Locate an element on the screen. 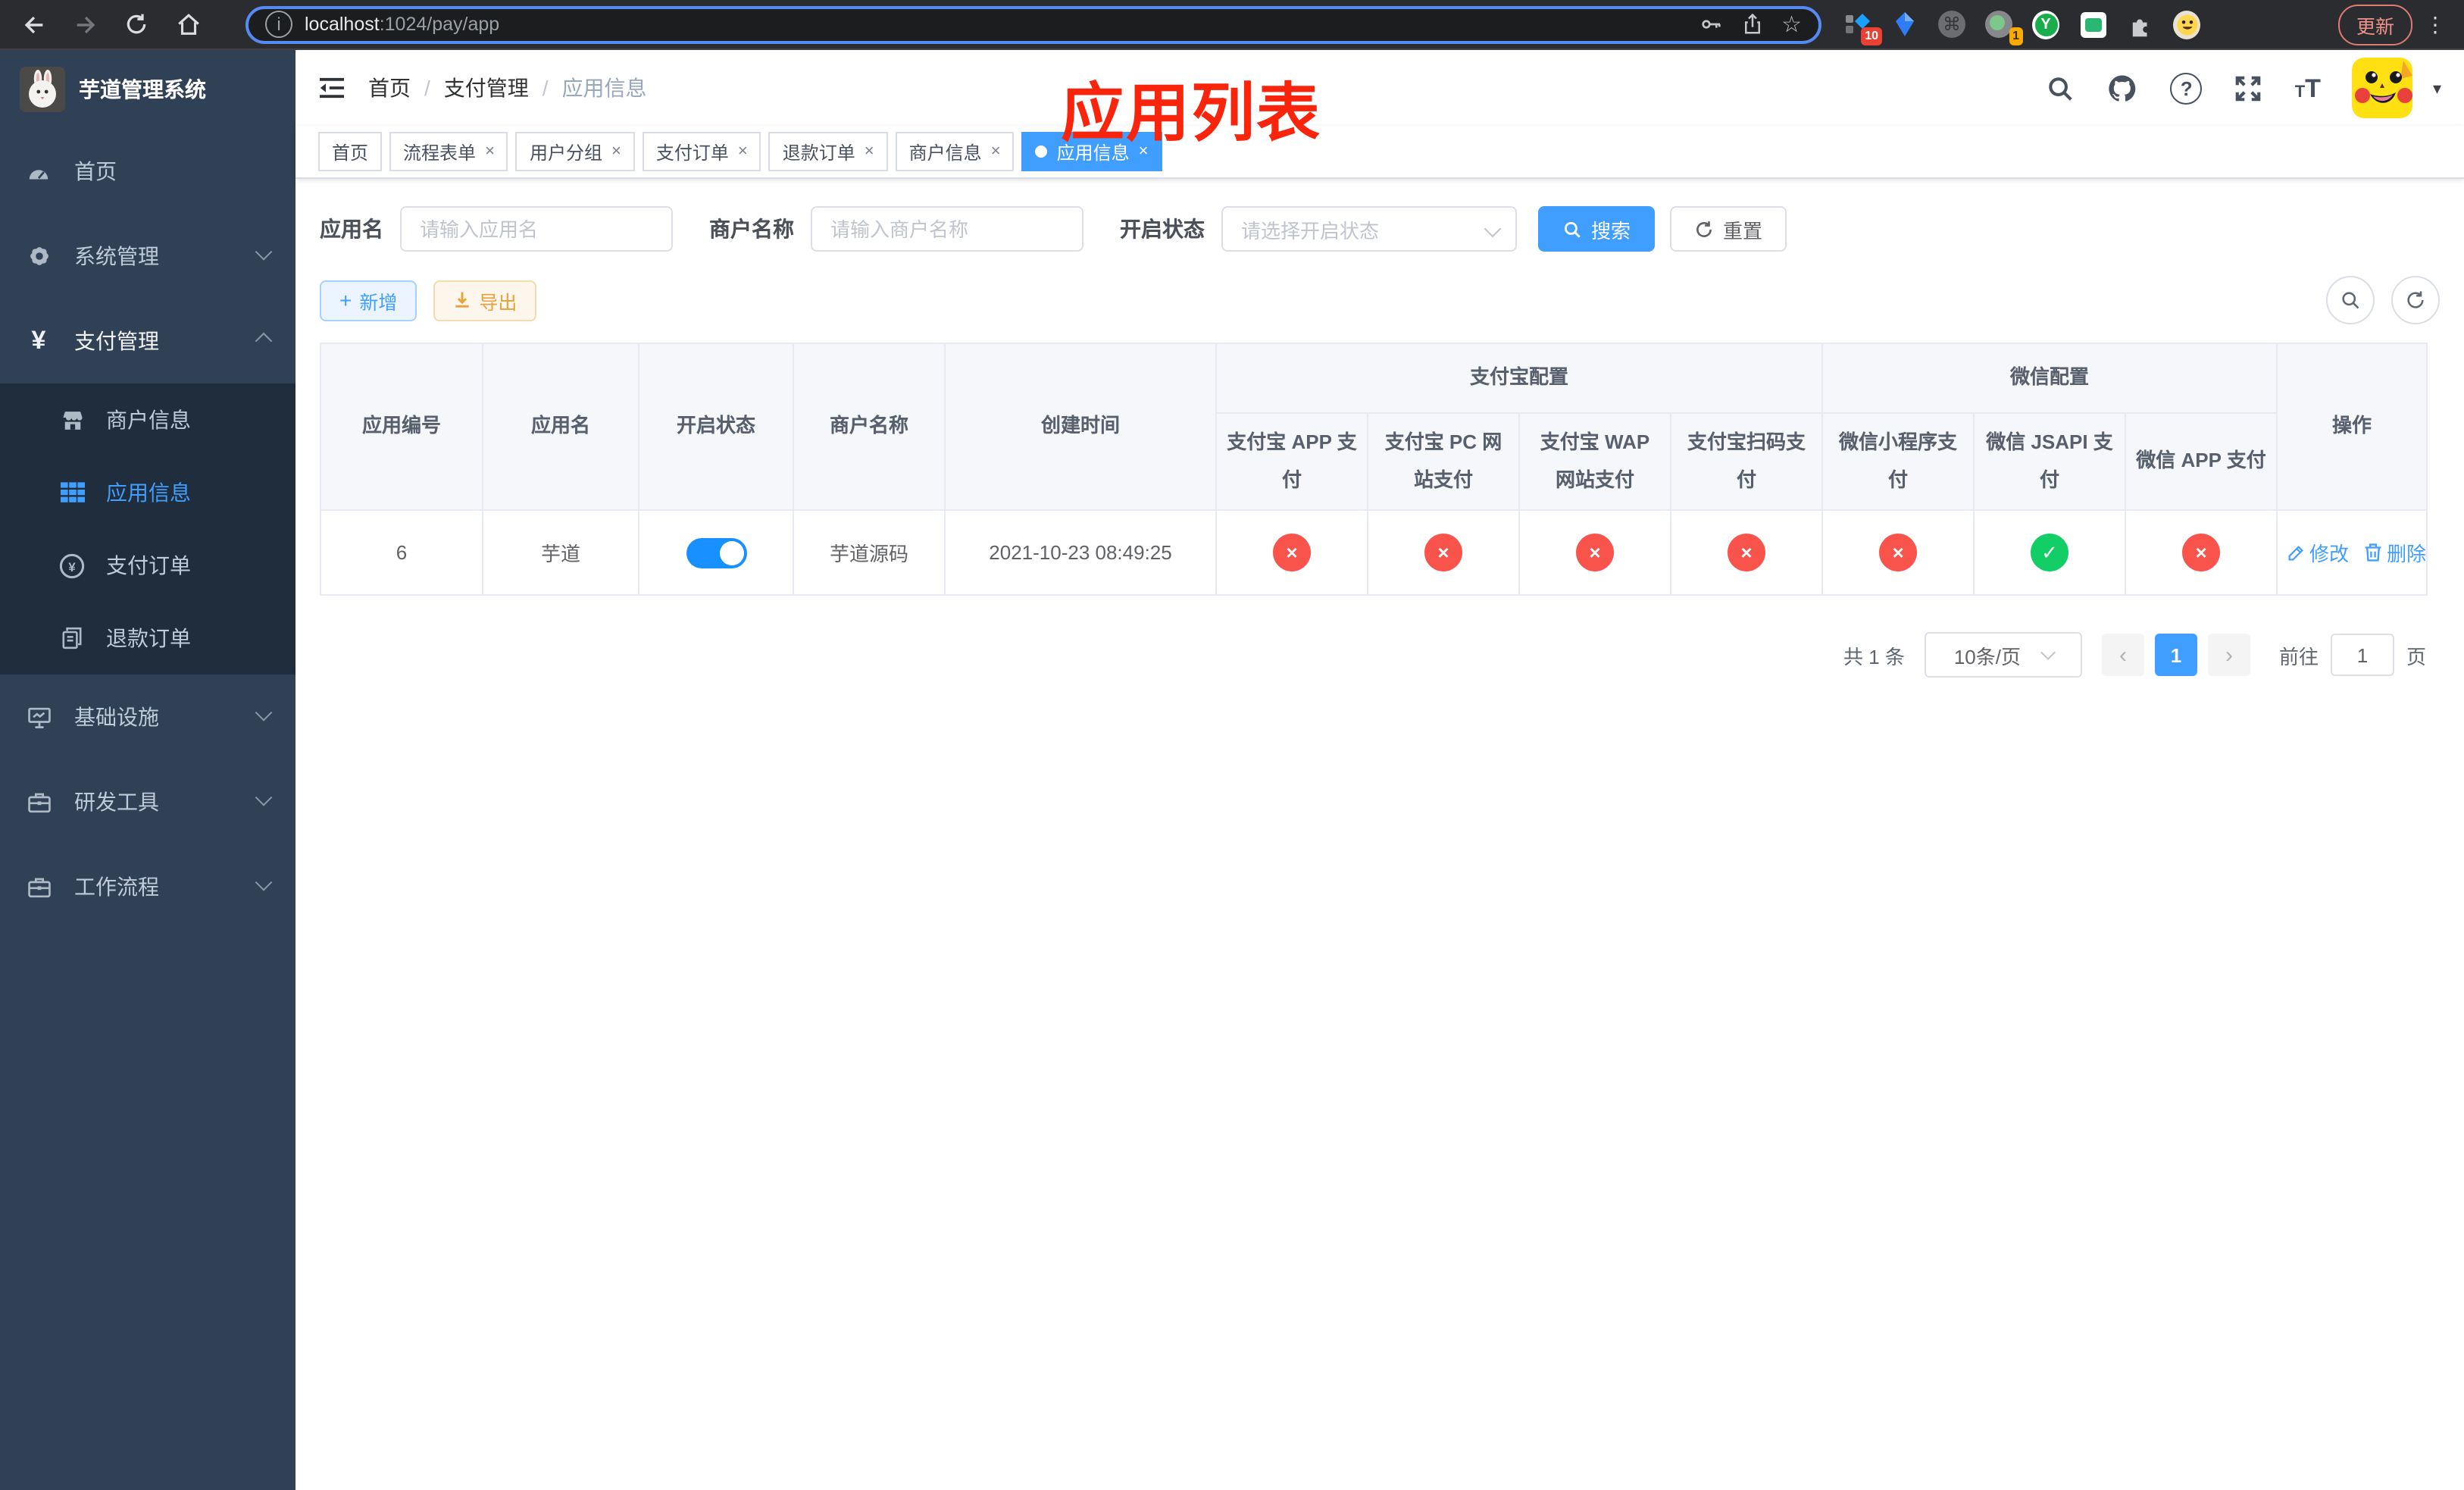 The height and width of the screenshot is (1490, 2464). extensions-row: 10 ⌘ 1 Y is located at coordinates (2022, 28).